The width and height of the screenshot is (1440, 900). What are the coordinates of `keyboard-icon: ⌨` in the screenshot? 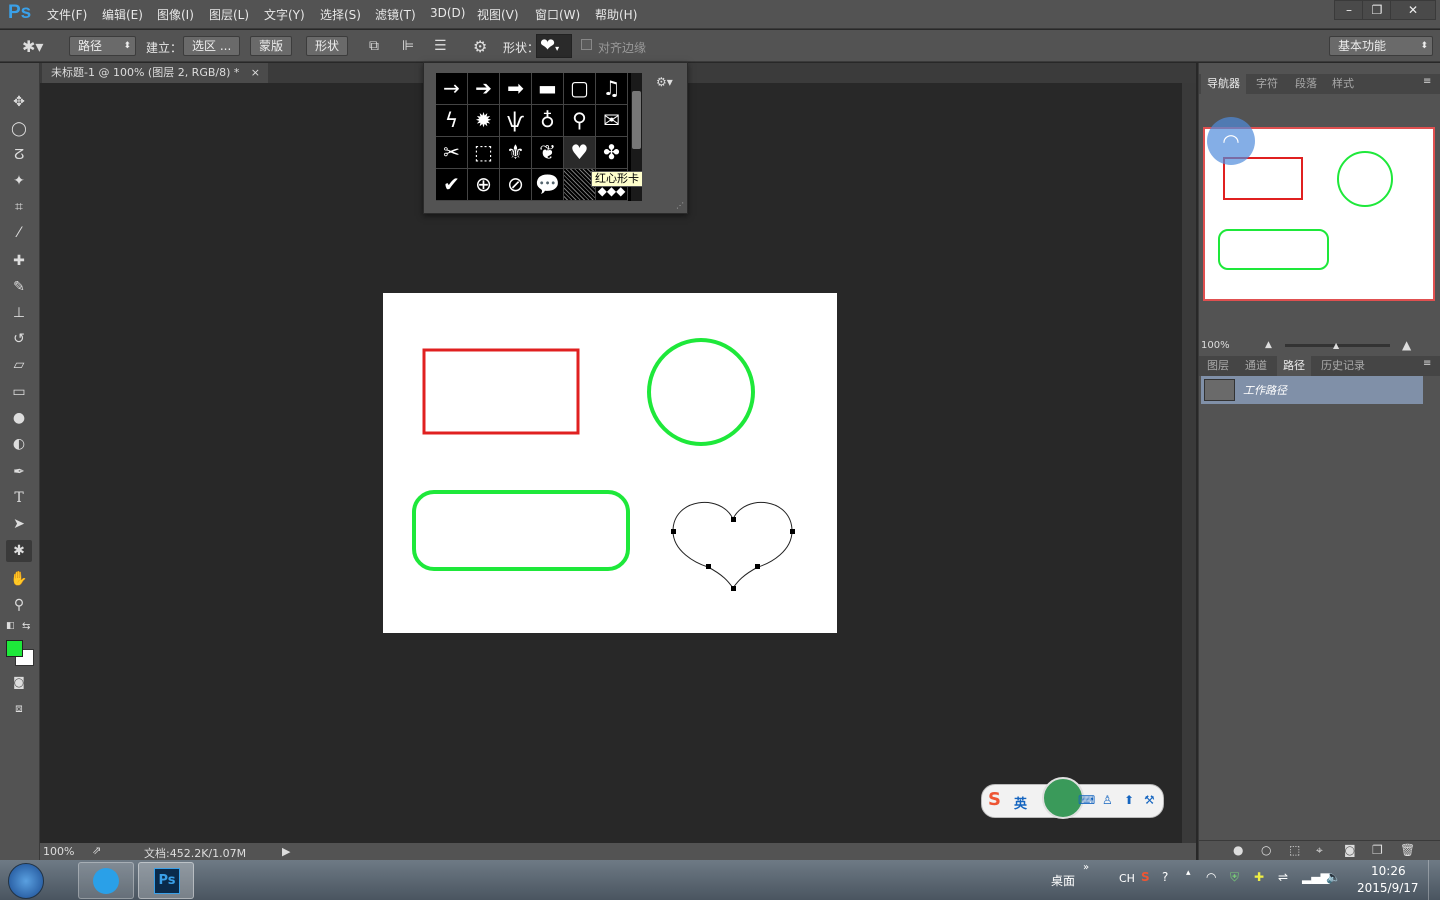 It's located at (1086, 800).